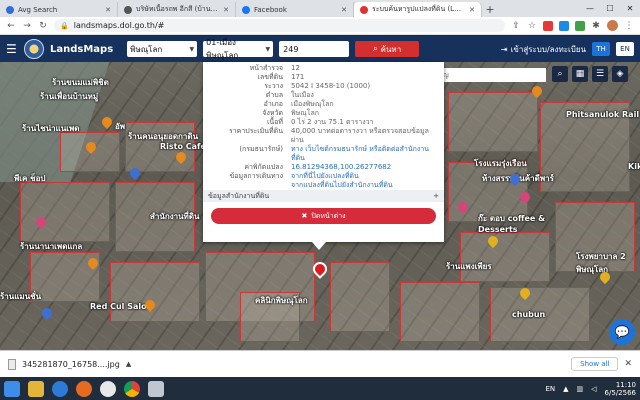  What do you see at coordinates (36, 388) in the screenshot?
I see `file-explorer-icon` at bounding box center [36, 388].